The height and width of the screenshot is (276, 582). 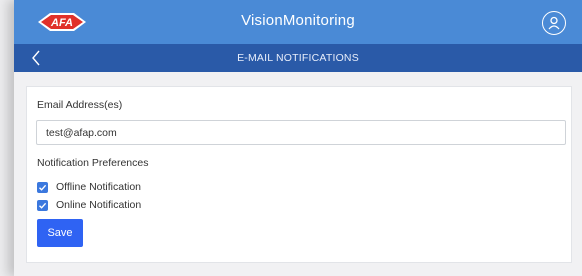 I want to click on page-title: E-MAIL NOTIFICATIONS, so click(x=298, y=58).